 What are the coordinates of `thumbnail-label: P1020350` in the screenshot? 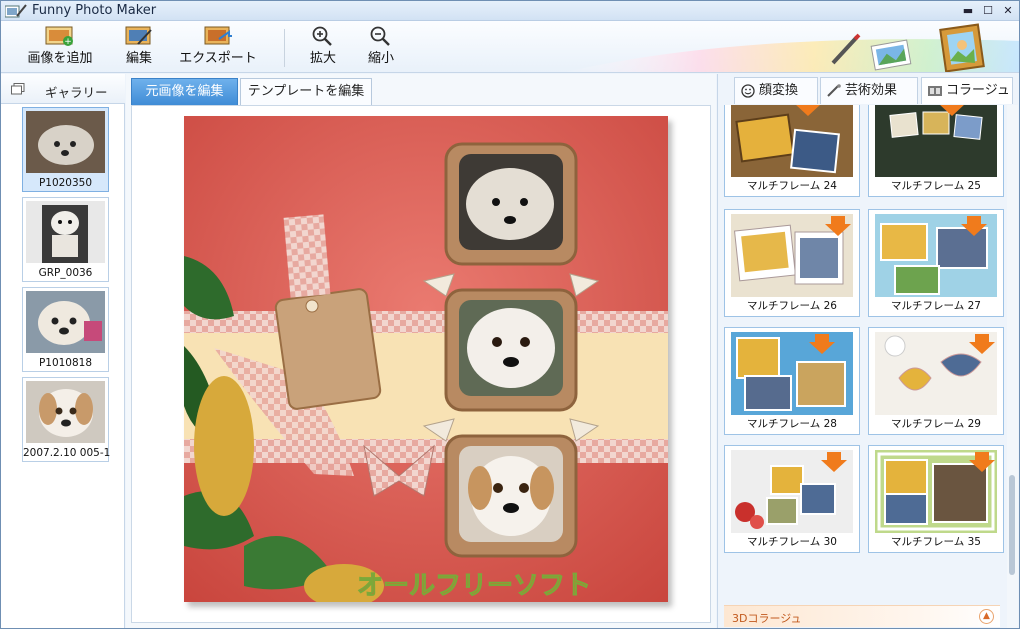 It's located at (65, 183).